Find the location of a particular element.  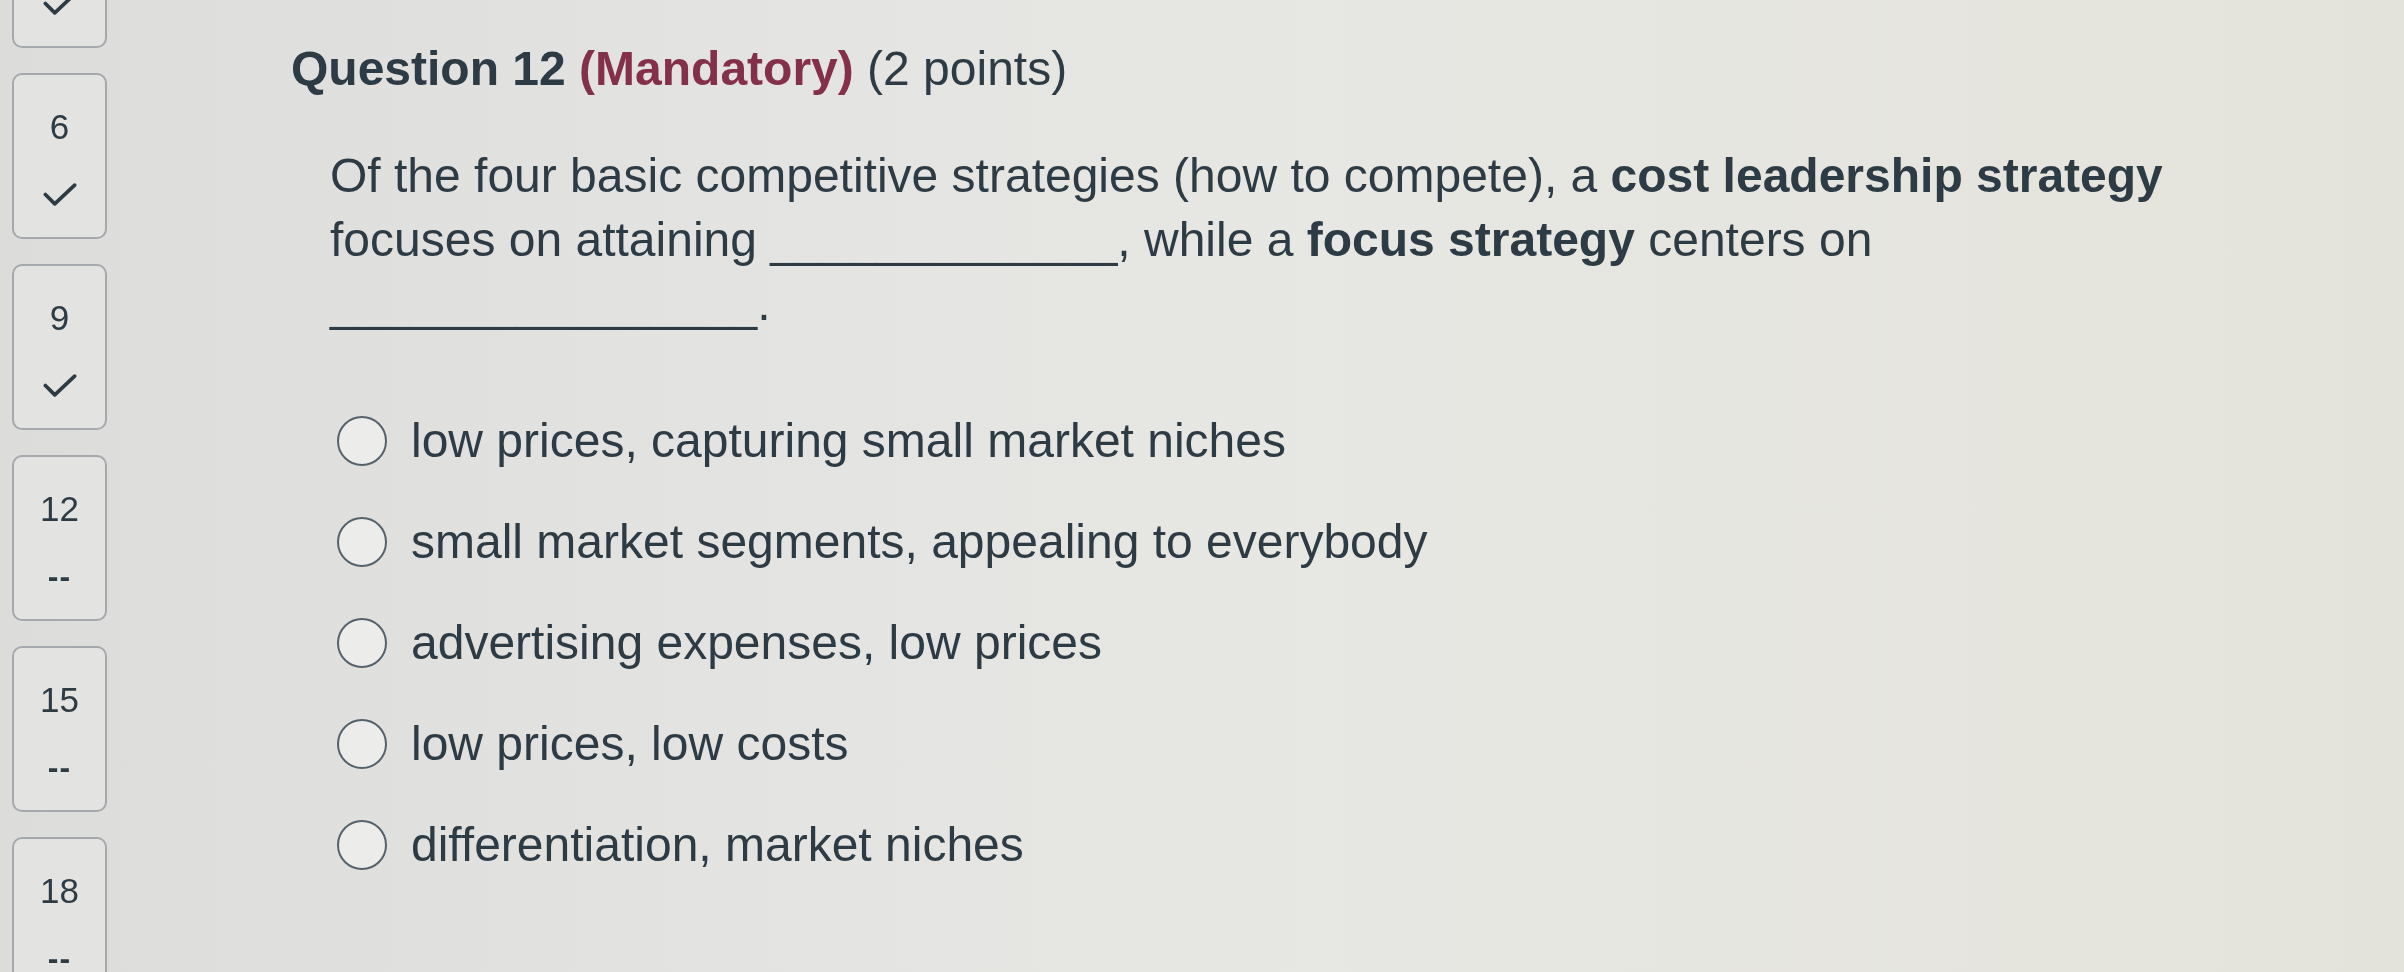

question-nav-button: 9 is located at coordinates (59, 347).